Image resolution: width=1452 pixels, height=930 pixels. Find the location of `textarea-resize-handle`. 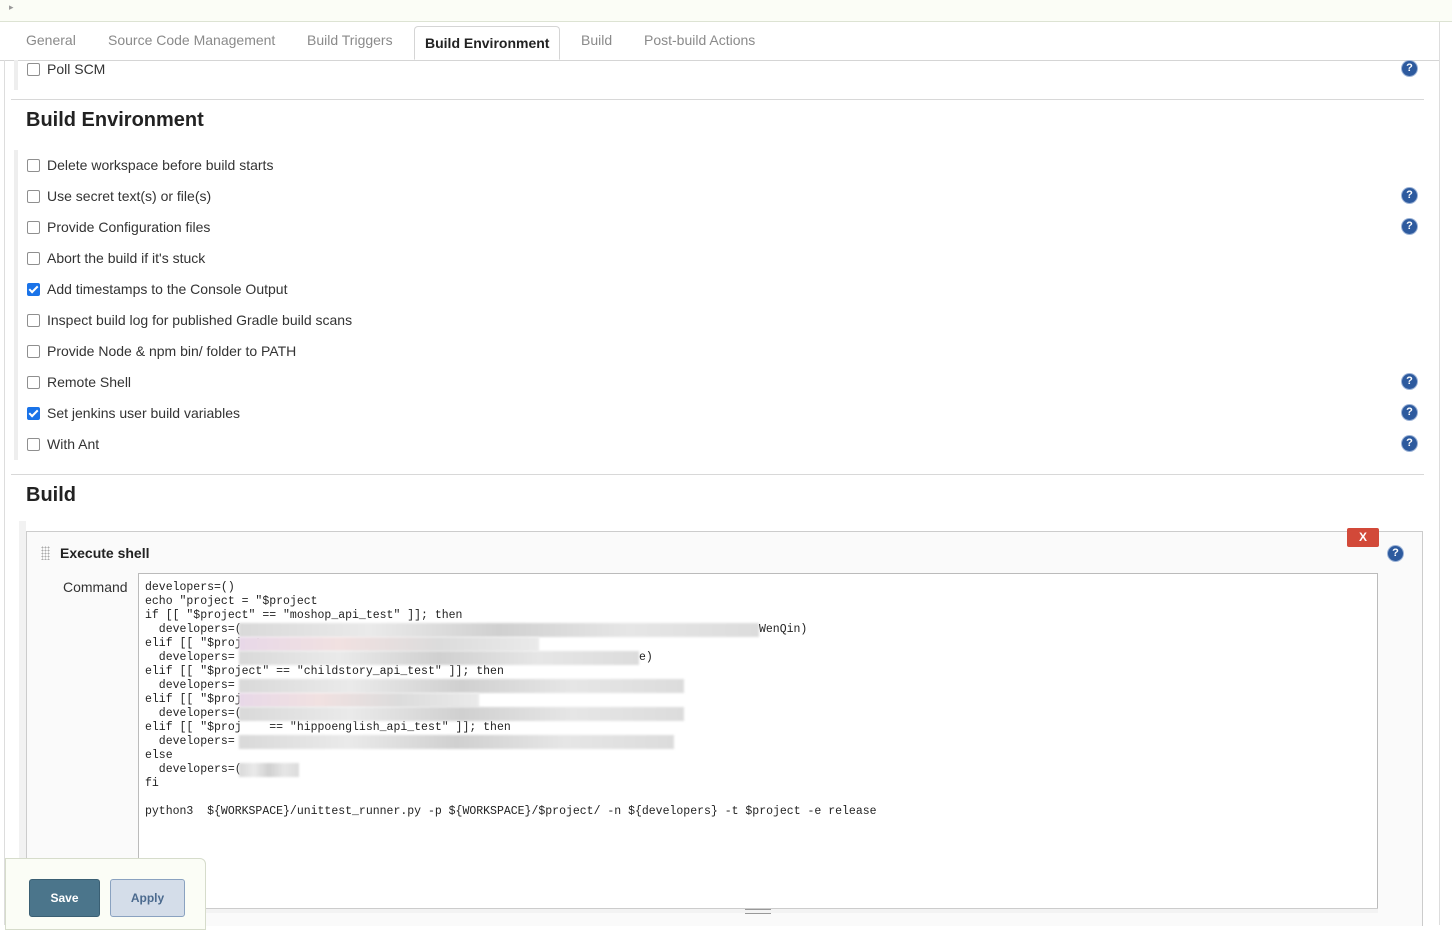

textarea-resize-handle is located at coordinates (759, 911).